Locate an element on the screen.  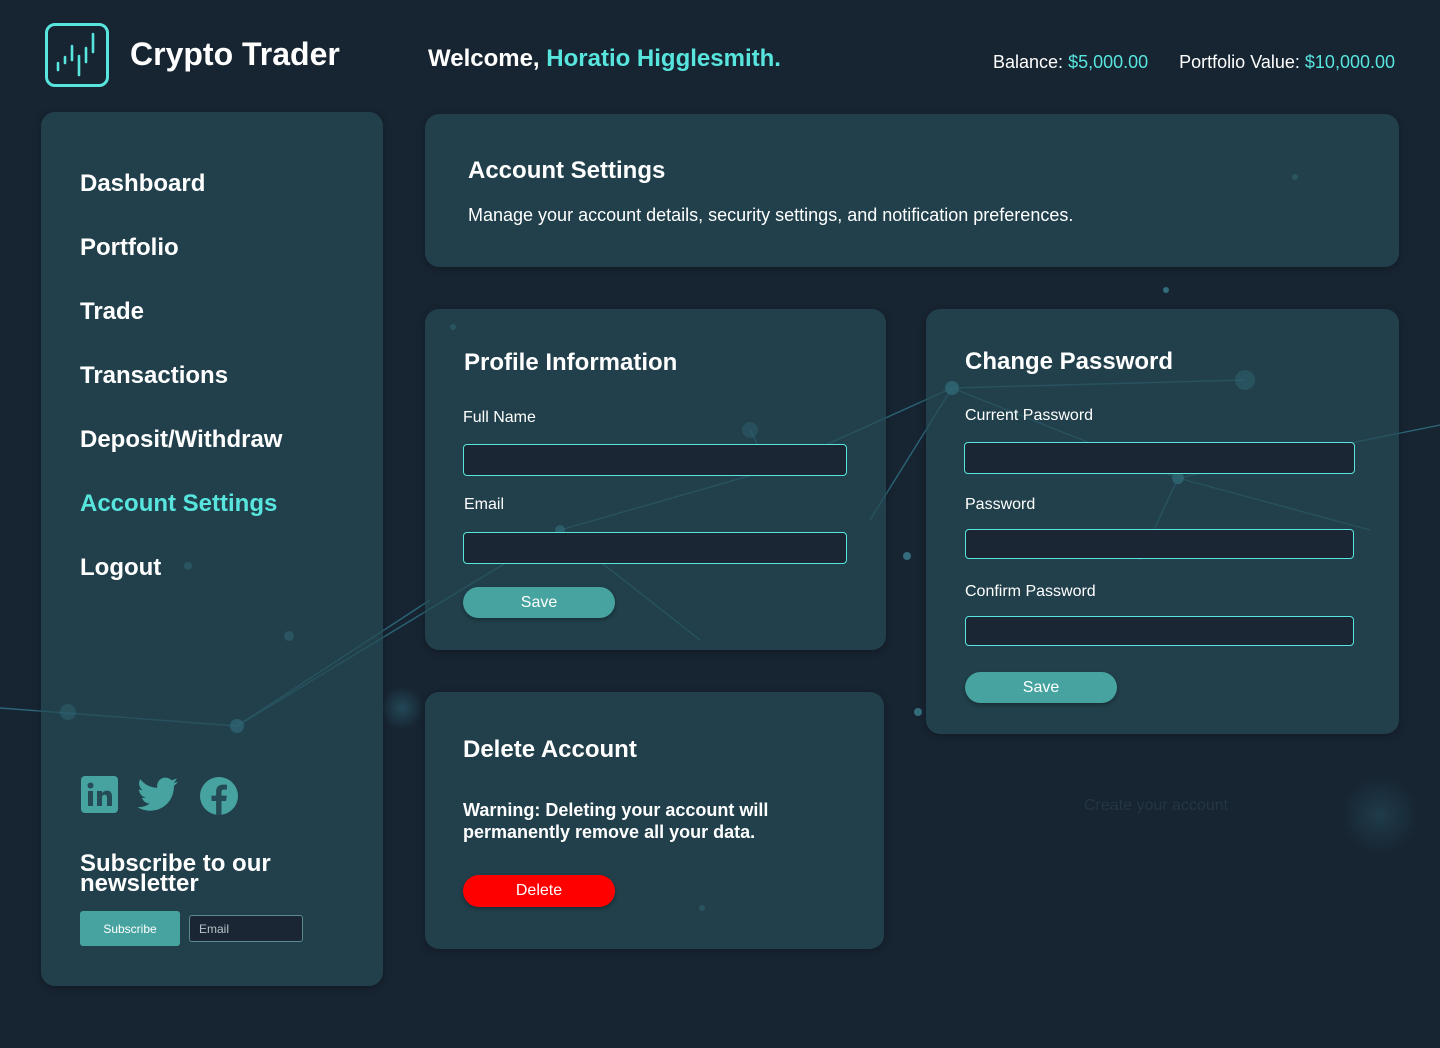
sidebar-item-deposit-withdraw: Deposit/Withdraw is located at coordinates (181, 456).